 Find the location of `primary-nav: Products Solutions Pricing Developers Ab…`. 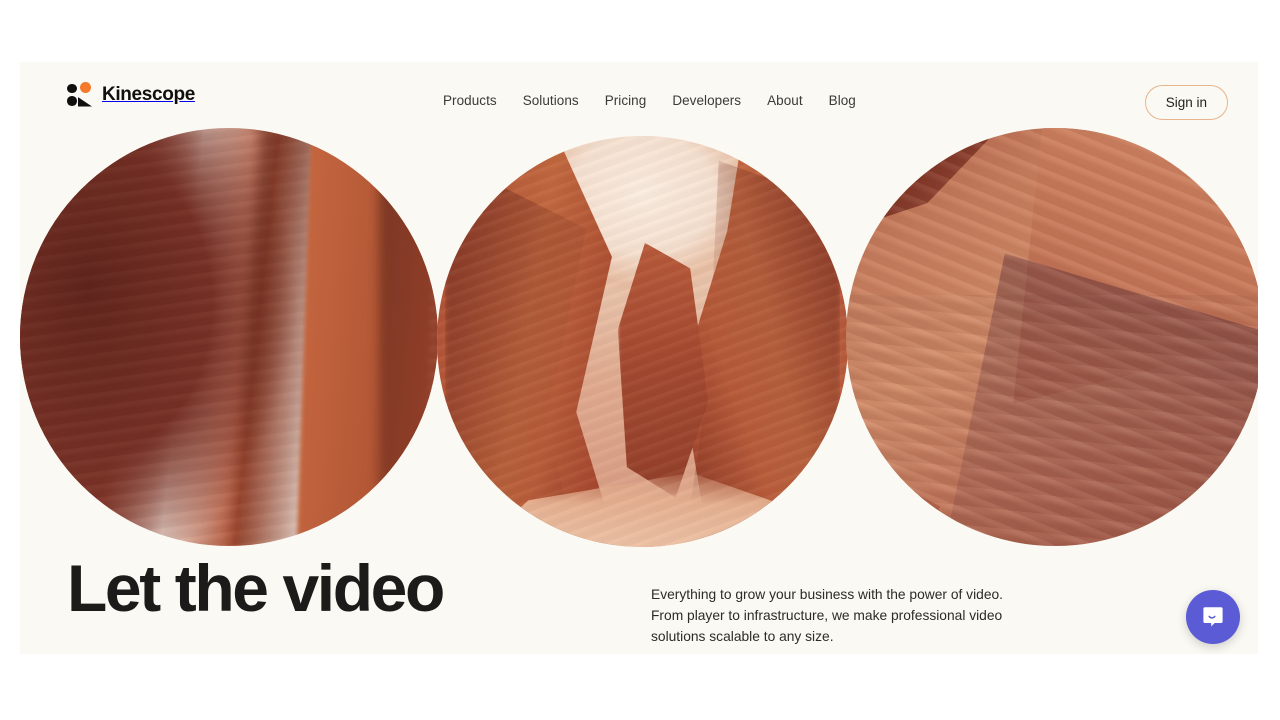

primary-nav: Products Solutions Pricing Developers Ab… is located at coordinates (649, 100).